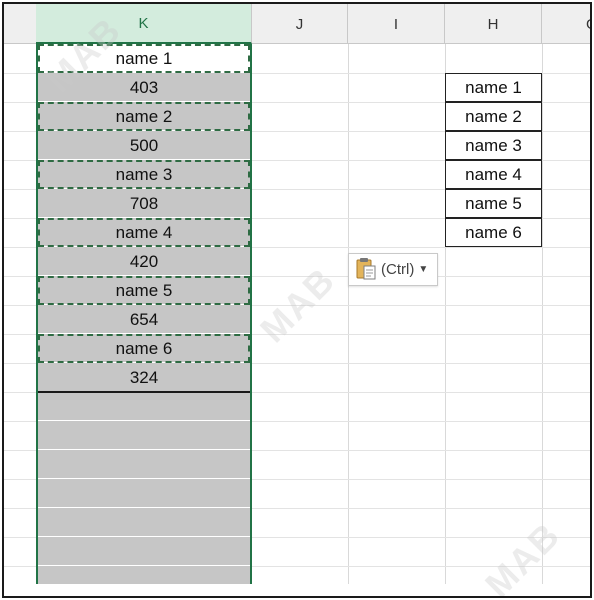  Describe the element at coordinates (368, 270) in the screenshot. I see `clipboard-icon` at that location.